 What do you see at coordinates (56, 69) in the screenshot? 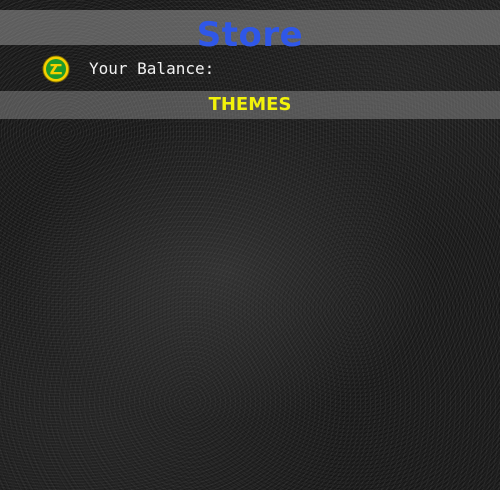
I see `coin-icon` at bounding box center [56, 69].